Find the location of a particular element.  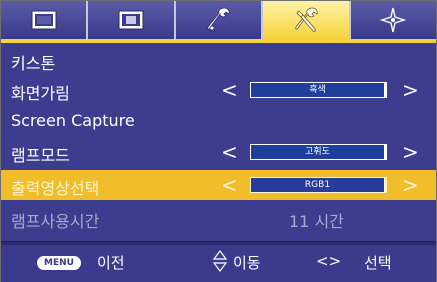

menu-key-badge: MENU is located at coordinates (59, 263).